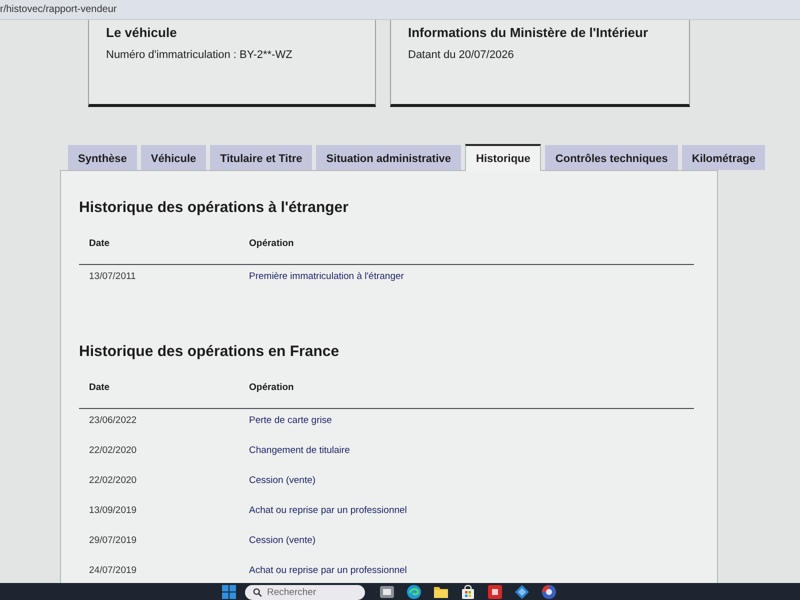 The width and height of the screenshot is (800, 600). Describe the element at coordinates (400, 10) in the screenshot. I see `address-field: r/histovec/rapport-vendeur` at that location.